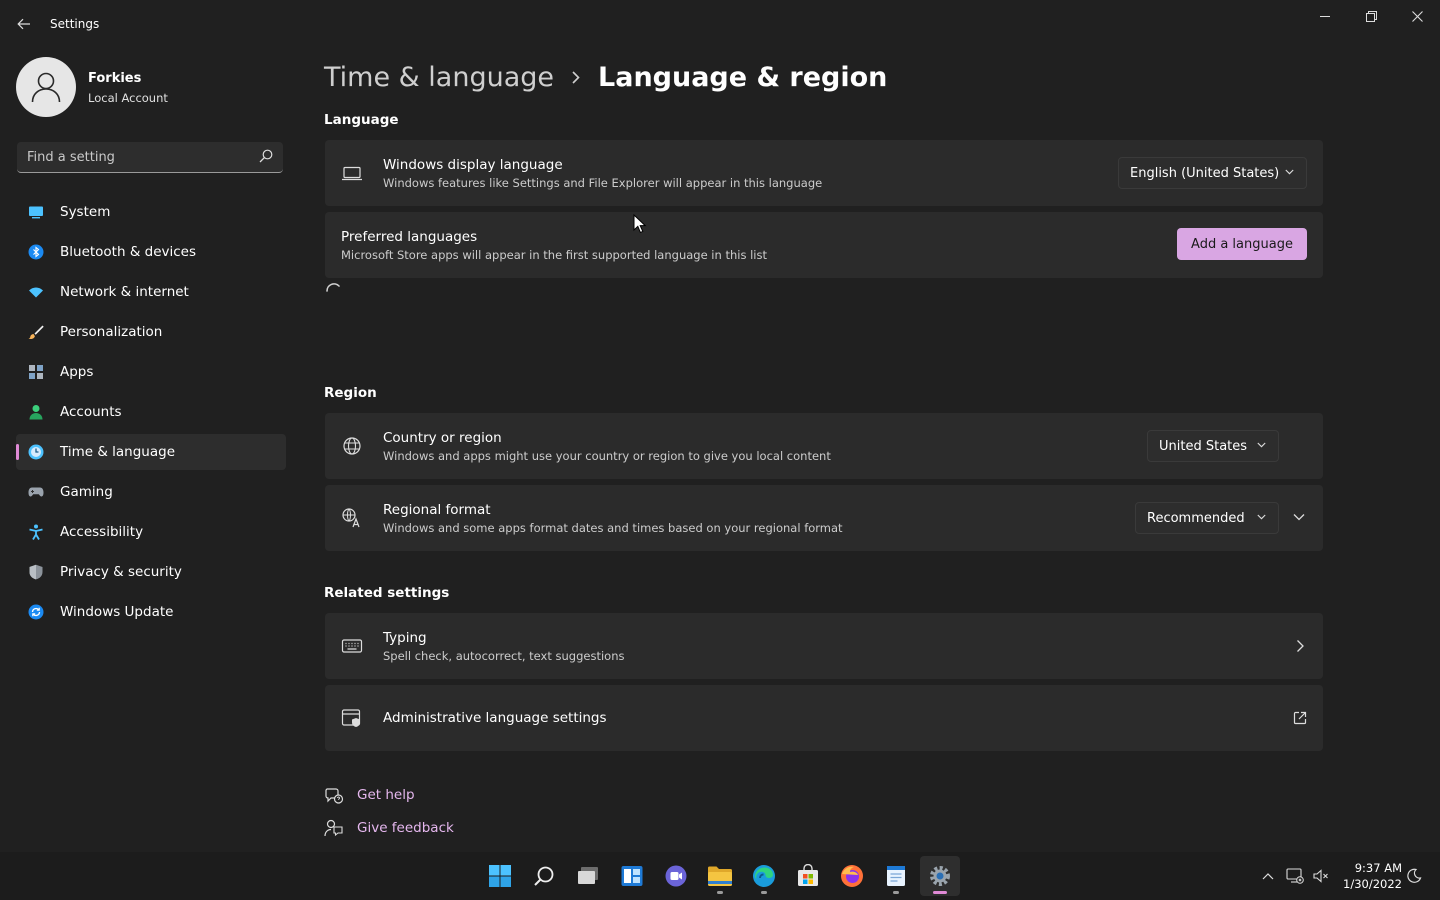 The width and height of the screenshot is (1440, 900). Describe the element at coordinates (940, 876) in the screenshot. I see `settings-taskbar-button` at that location.